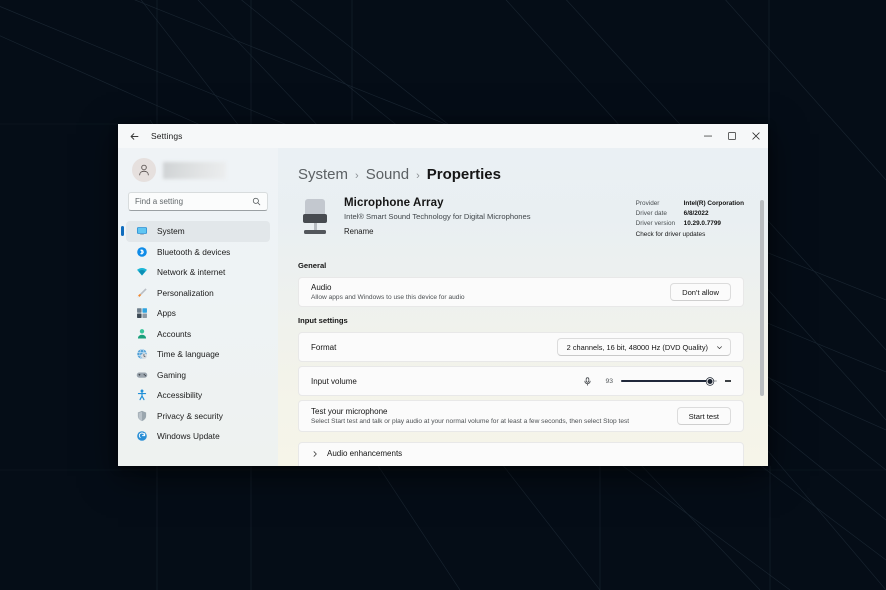  What do you see at coordinates (447, 381) in the screenshot?
I see `input-volume-text: Input volume` at bounding box center [447, 381].